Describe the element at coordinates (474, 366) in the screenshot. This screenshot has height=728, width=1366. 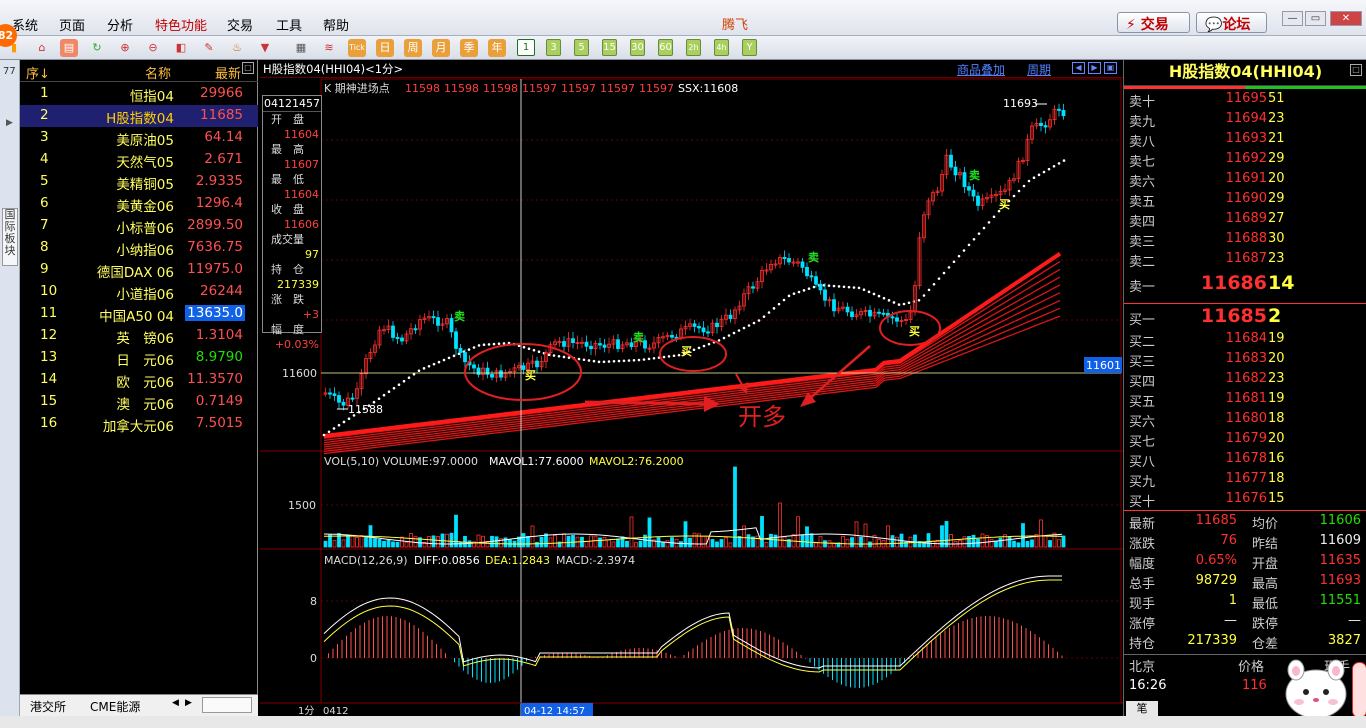
I see `candle-body` at that location.